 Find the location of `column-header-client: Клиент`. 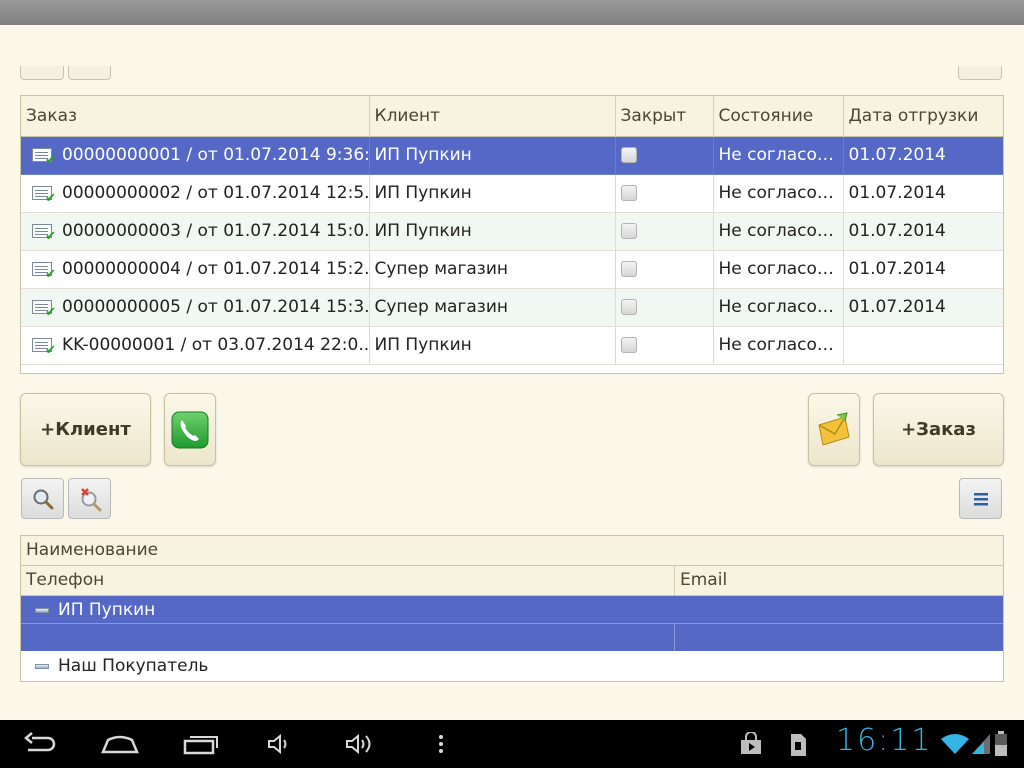

column-header-client: Клиент is located at coordinates (492, 116).